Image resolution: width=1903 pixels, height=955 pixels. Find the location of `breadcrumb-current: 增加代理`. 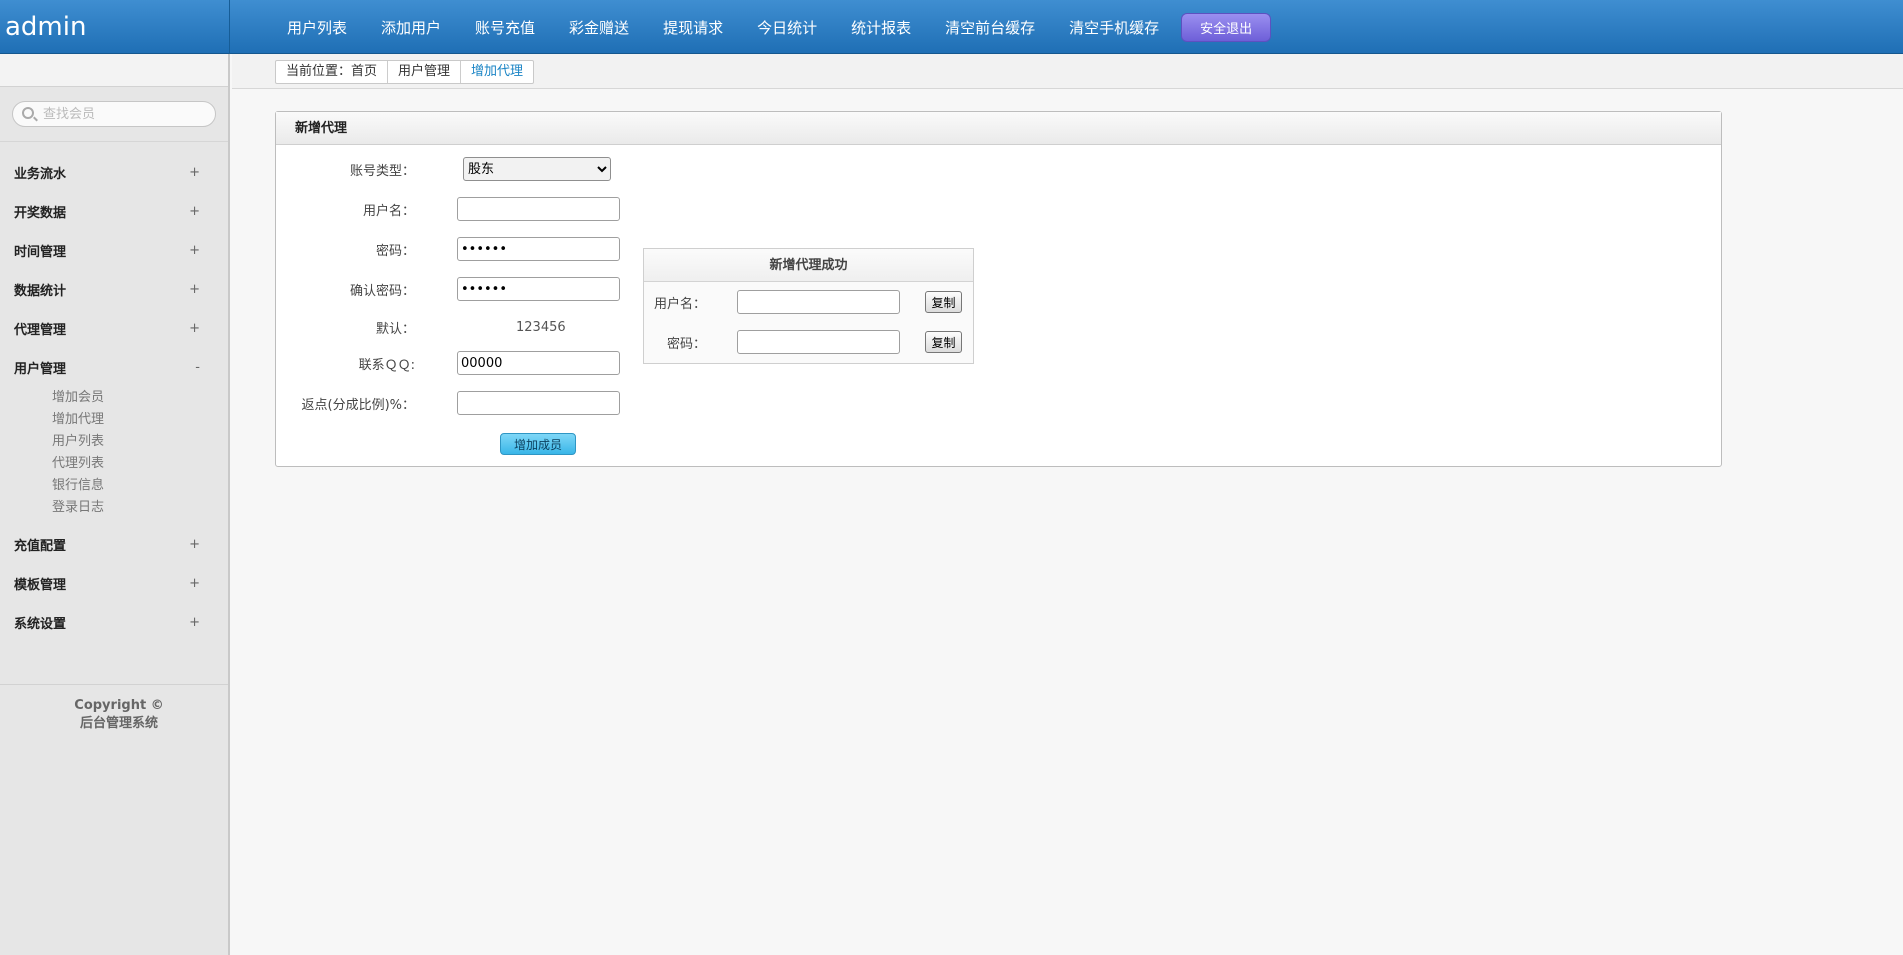

breadcrumb-current: 增加代理 is located at coordinates (496, 72).